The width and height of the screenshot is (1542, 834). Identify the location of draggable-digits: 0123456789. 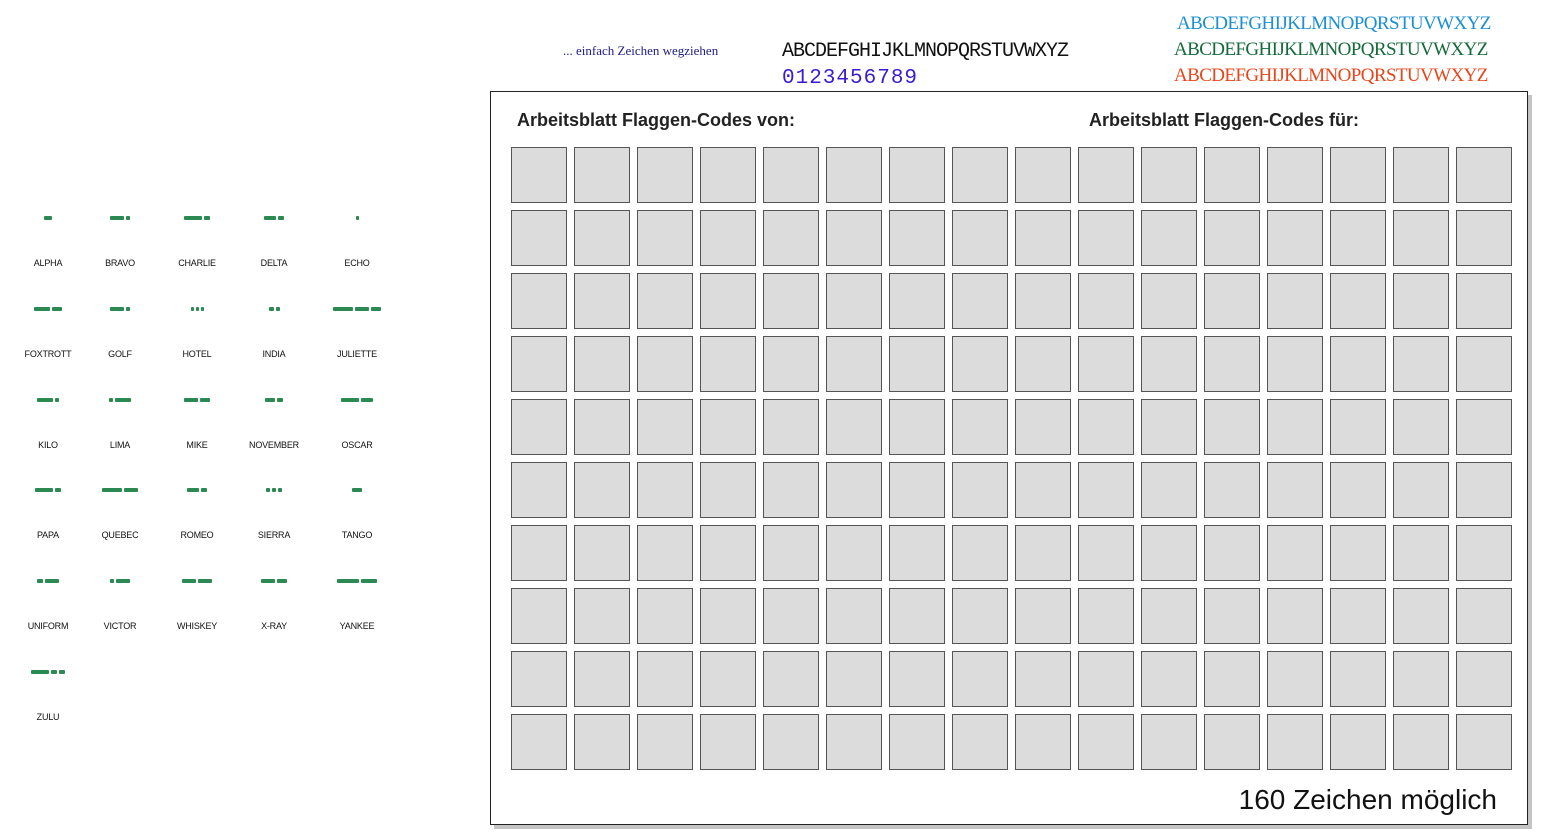
(850, 78).